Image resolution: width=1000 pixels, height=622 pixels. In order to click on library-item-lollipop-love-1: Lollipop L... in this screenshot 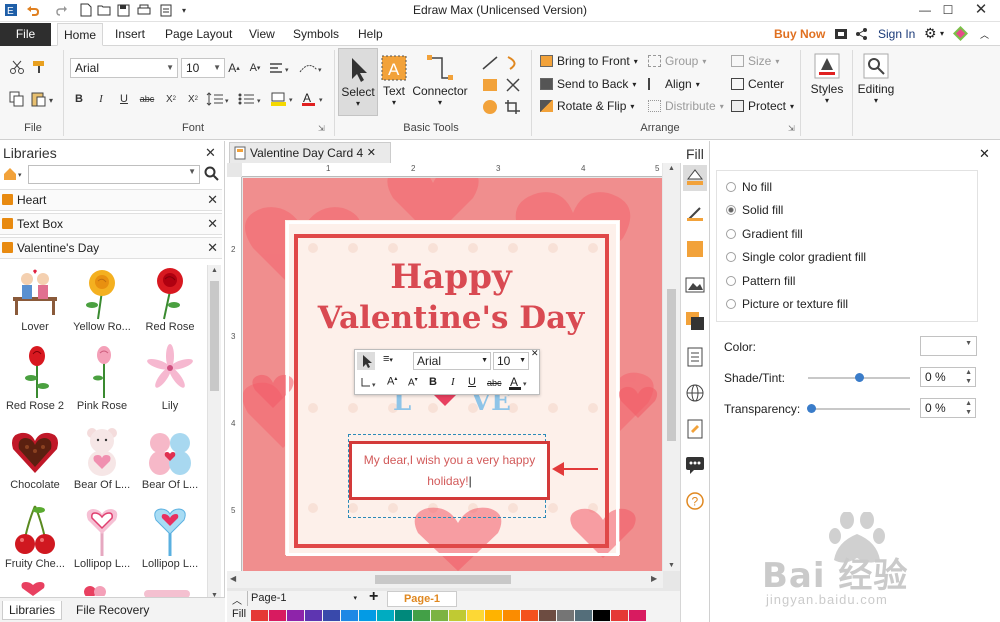, I will do `click(102, 541)`.